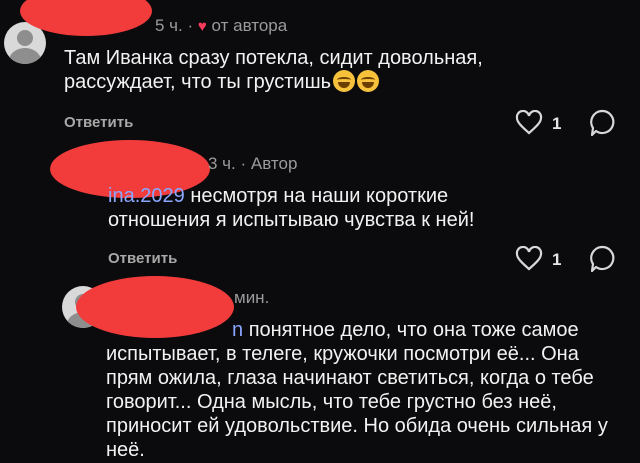  Describe the element at coordinates (169, 25) in the screenshot. I see `comment-time: 5 ч.` at that location.